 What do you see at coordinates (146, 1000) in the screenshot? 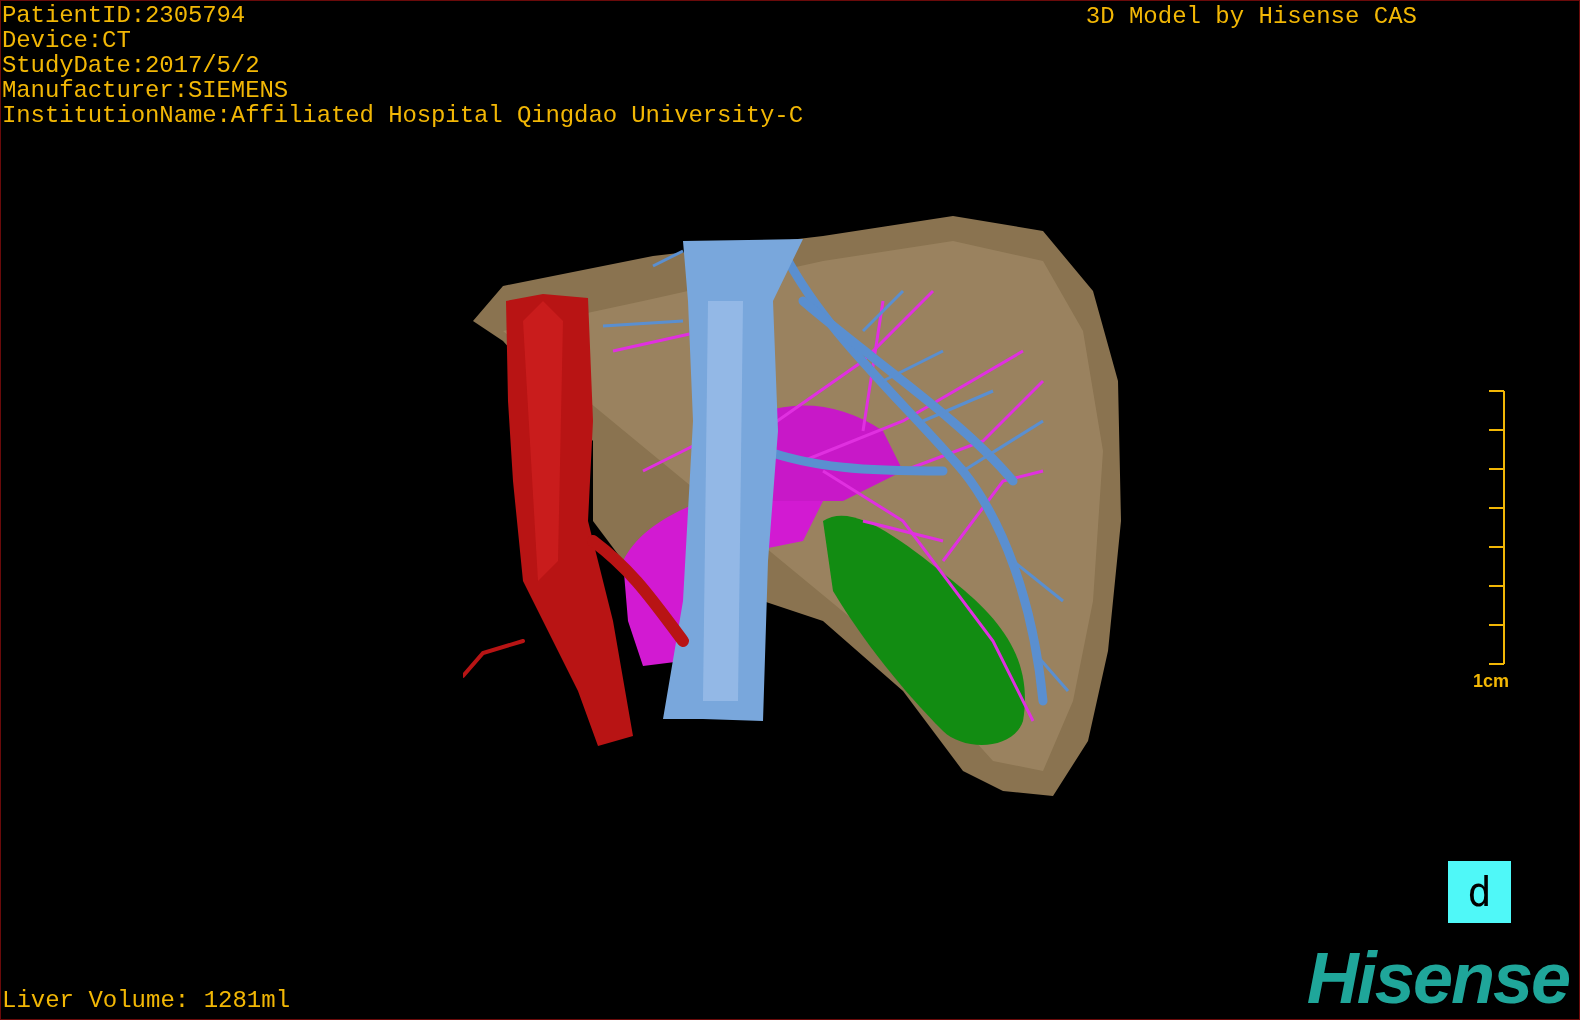
I see `liver-volume: Liver Volume: 1281ml` at bounding box center [146, 1000].